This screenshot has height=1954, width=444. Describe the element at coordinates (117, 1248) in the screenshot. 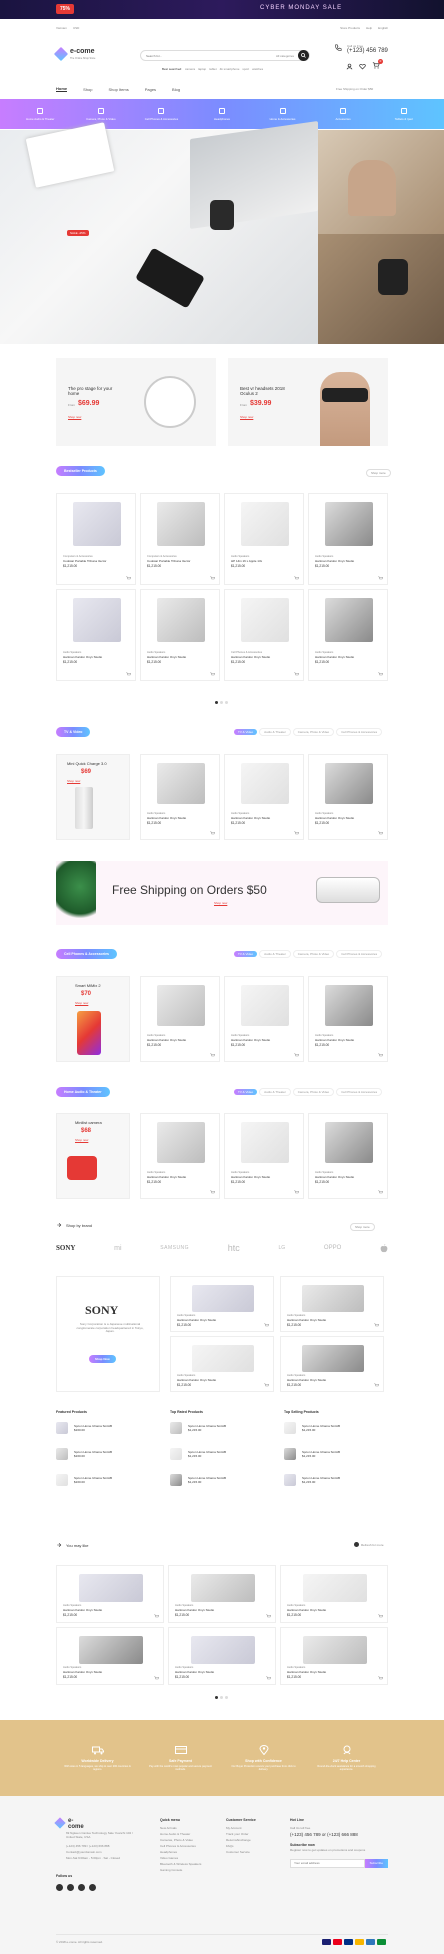

I see `brand-mi: mi` at that location.